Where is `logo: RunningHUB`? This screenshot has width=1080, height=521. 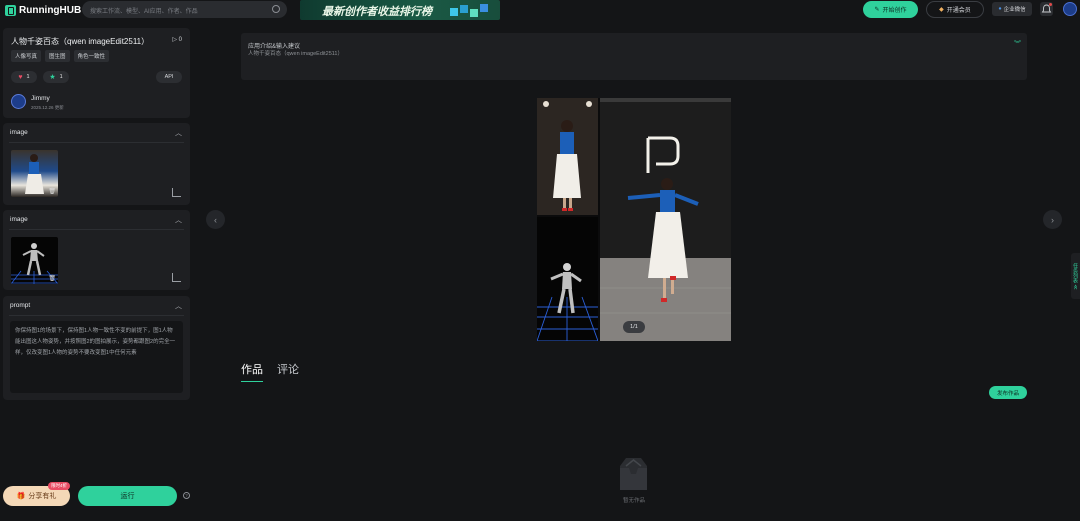
logo: RunningHUB is located at coordinates (43, 10).